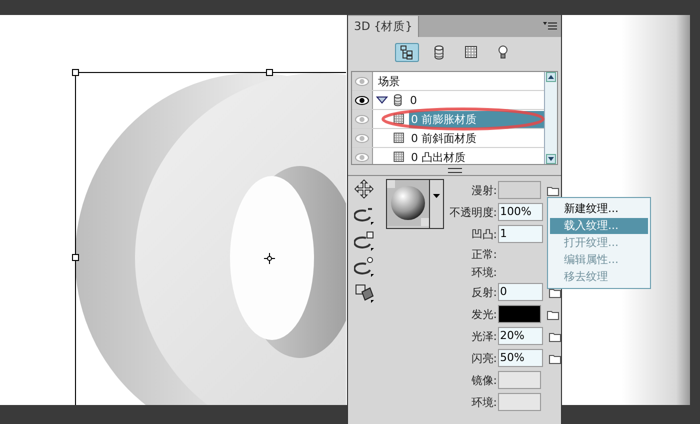 The width and height of the screenshot is (700, 424). What do you see at coordinates (550, 26) in the screenshot?
I see `panel-menu-icon` at bounding box center [550, 26].